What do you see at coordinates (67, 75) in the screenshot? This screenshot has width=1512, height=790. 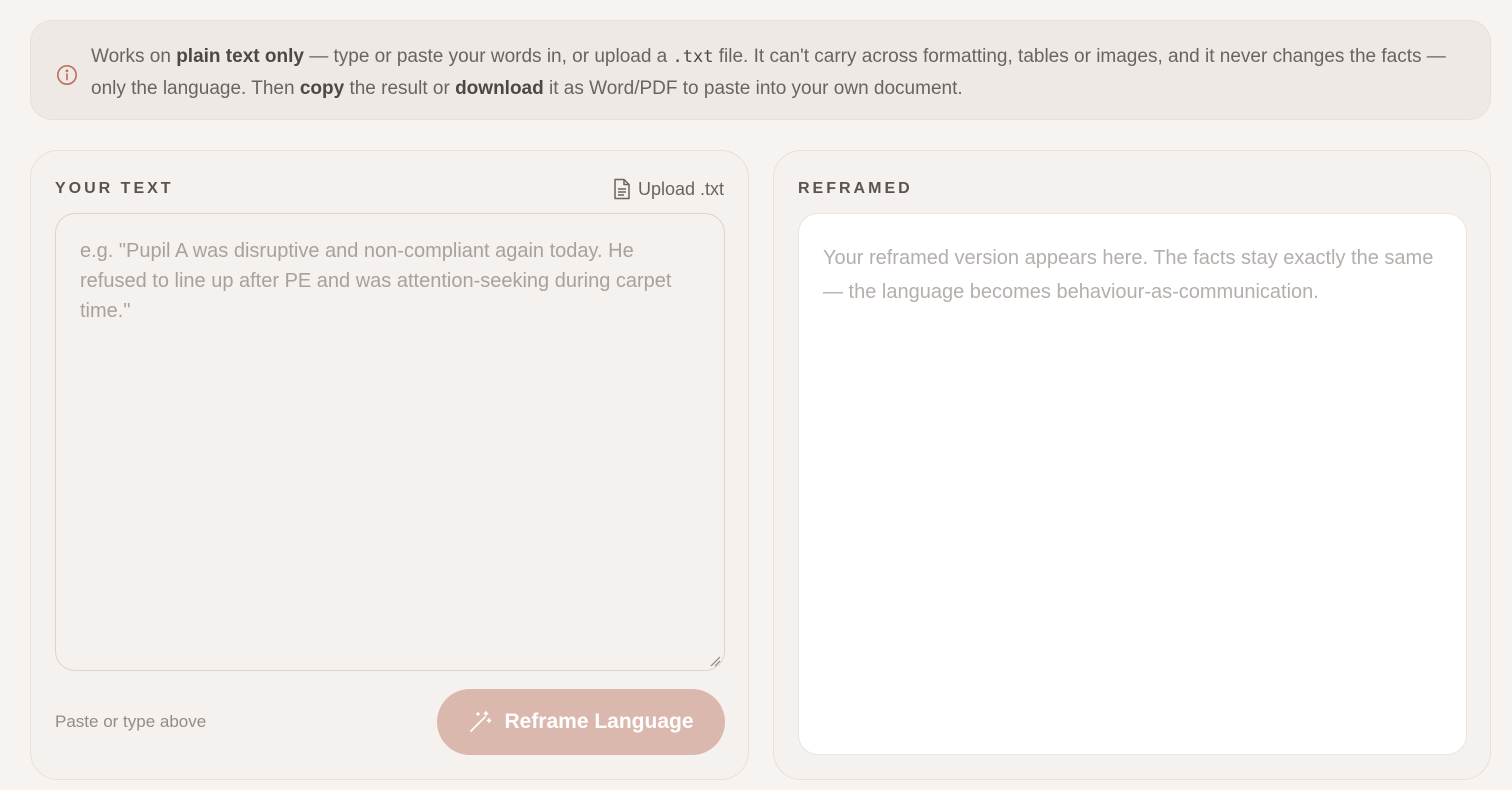 I see `info-icon` at bounding box center [67, 75].